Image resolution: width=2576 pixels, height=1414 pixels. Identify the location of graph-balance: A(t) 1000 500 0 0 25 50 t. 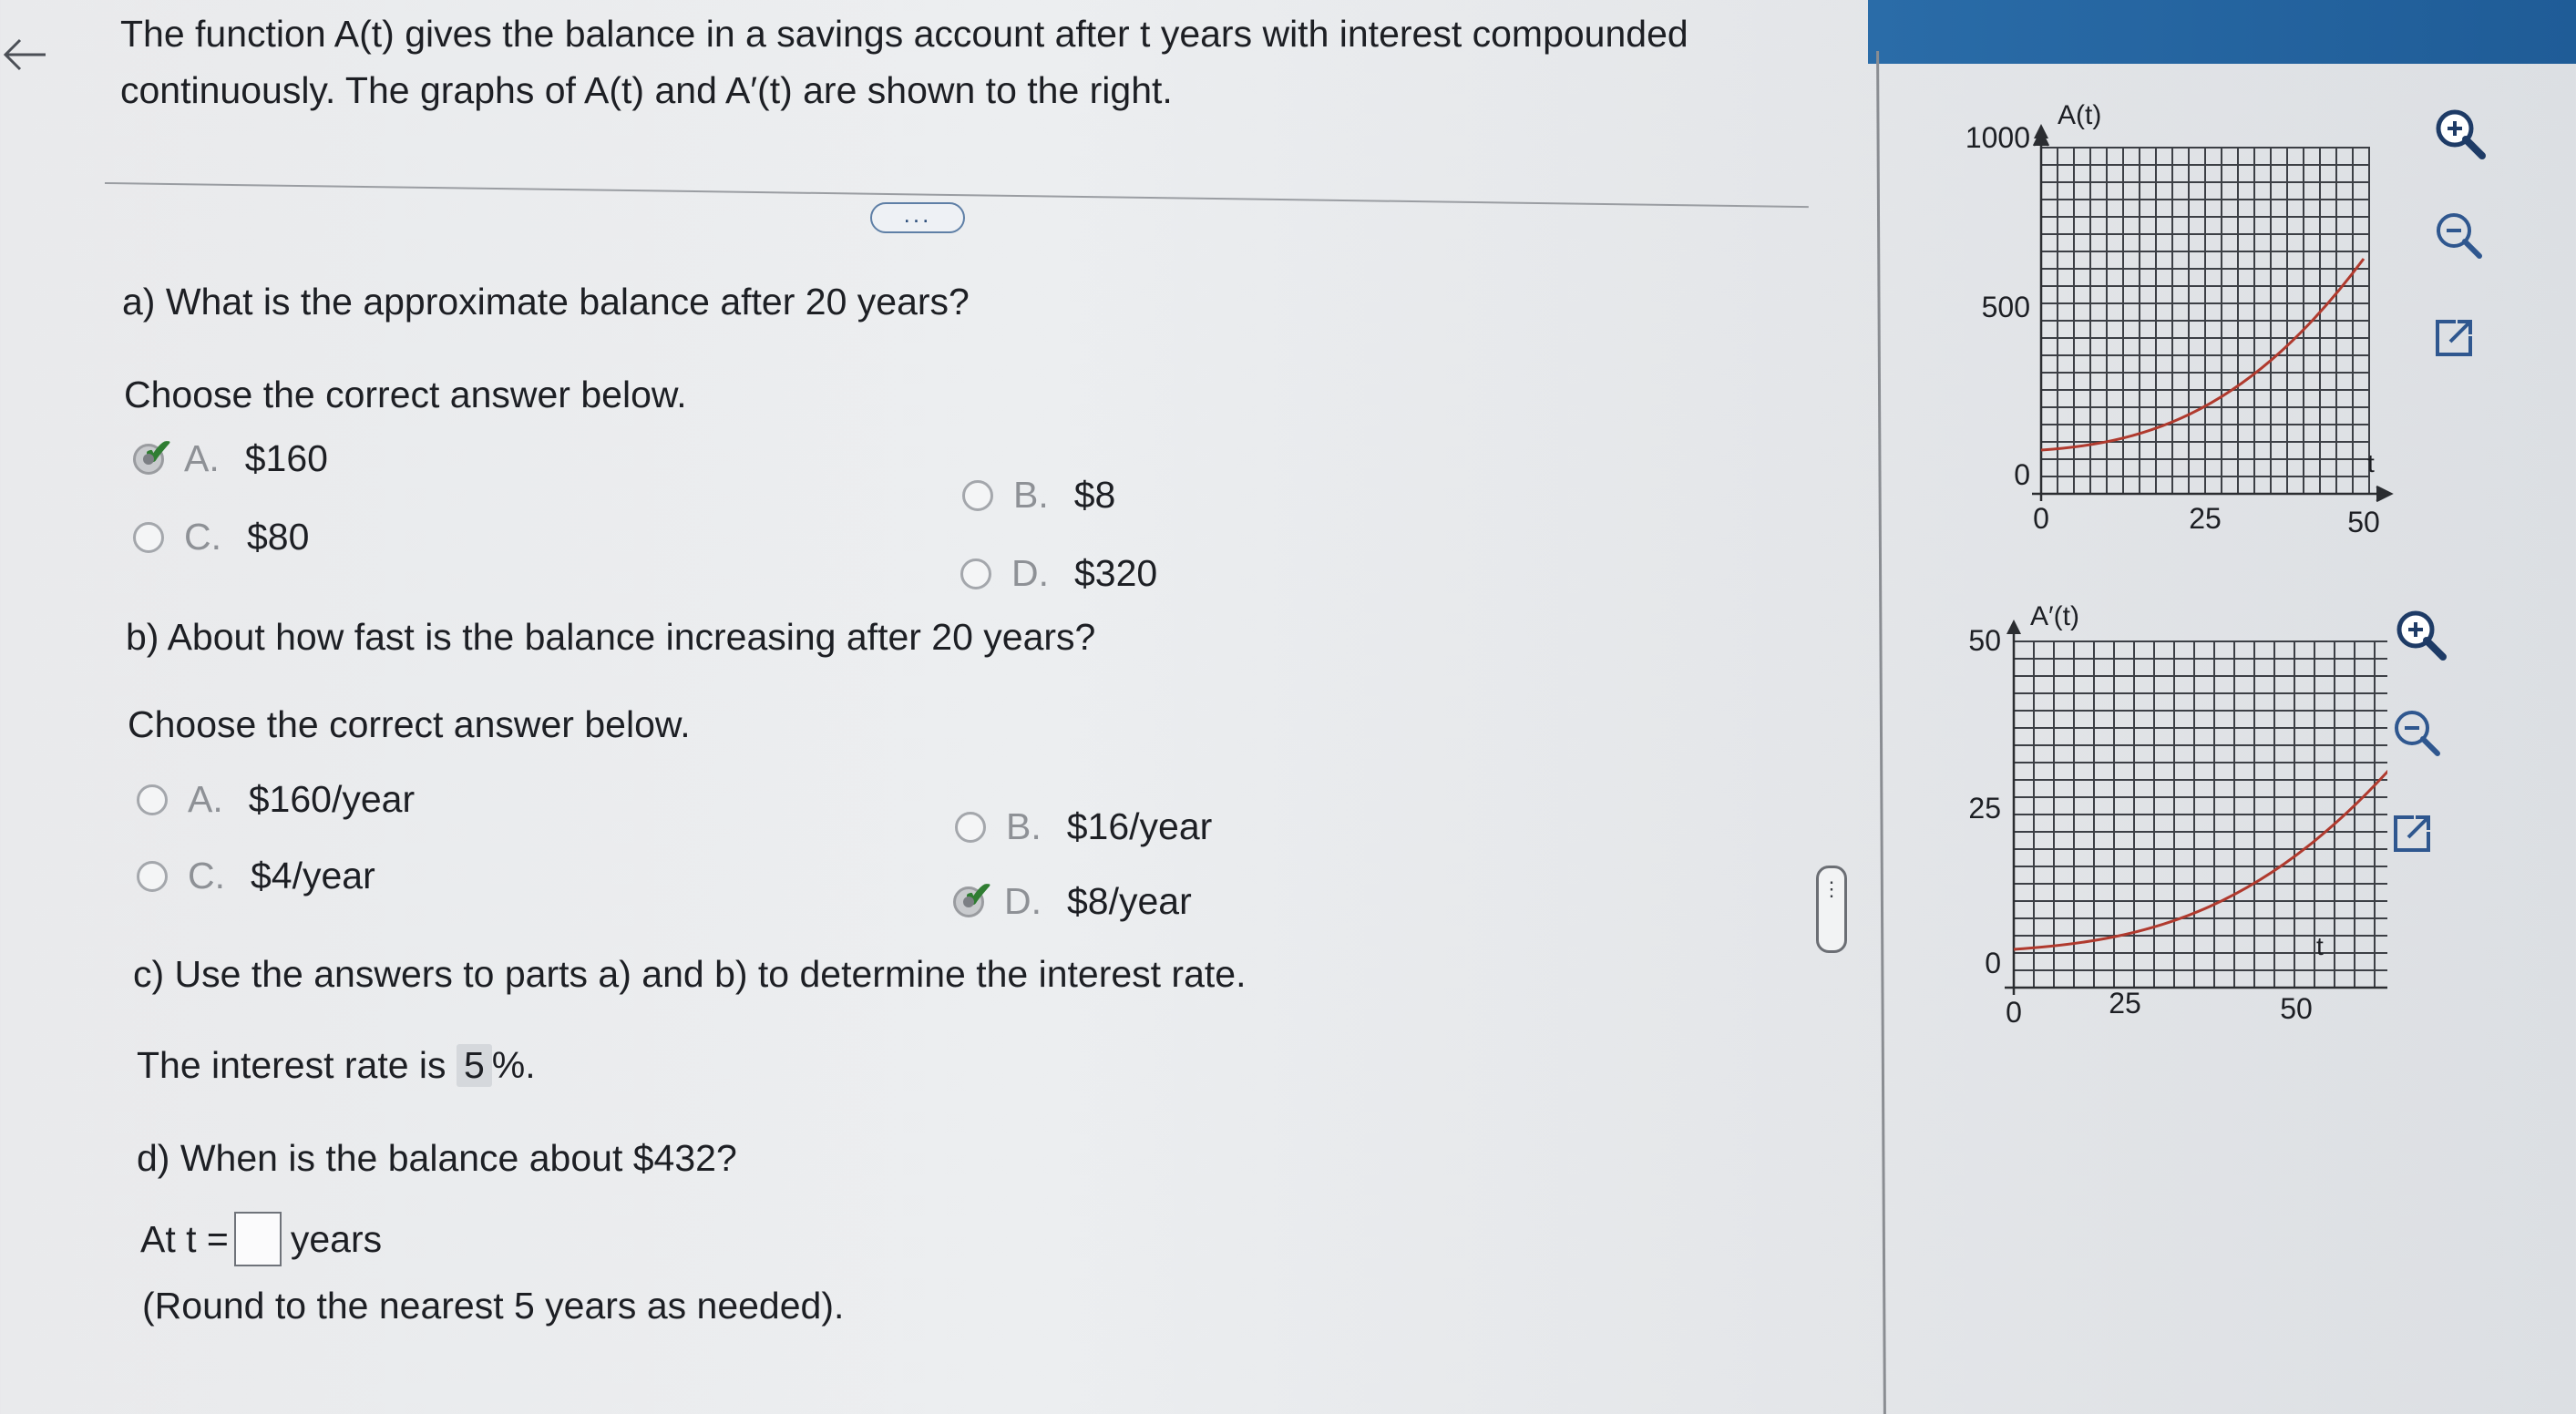
(2179, 319).